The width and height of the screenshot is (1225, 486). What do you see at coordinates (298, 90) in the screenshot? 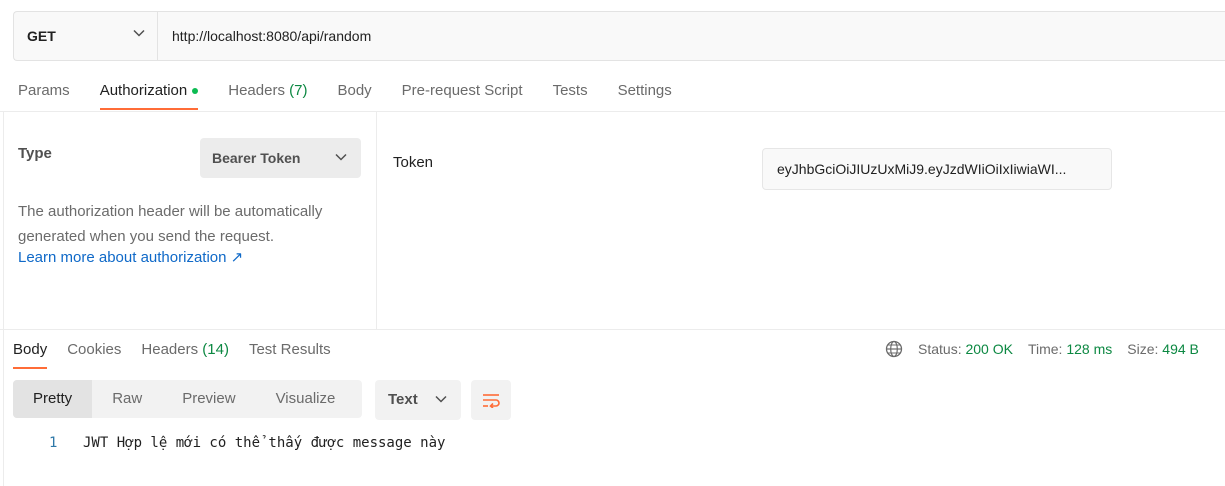
I see `tab-count: (7)` at bounding box center [298, 90].